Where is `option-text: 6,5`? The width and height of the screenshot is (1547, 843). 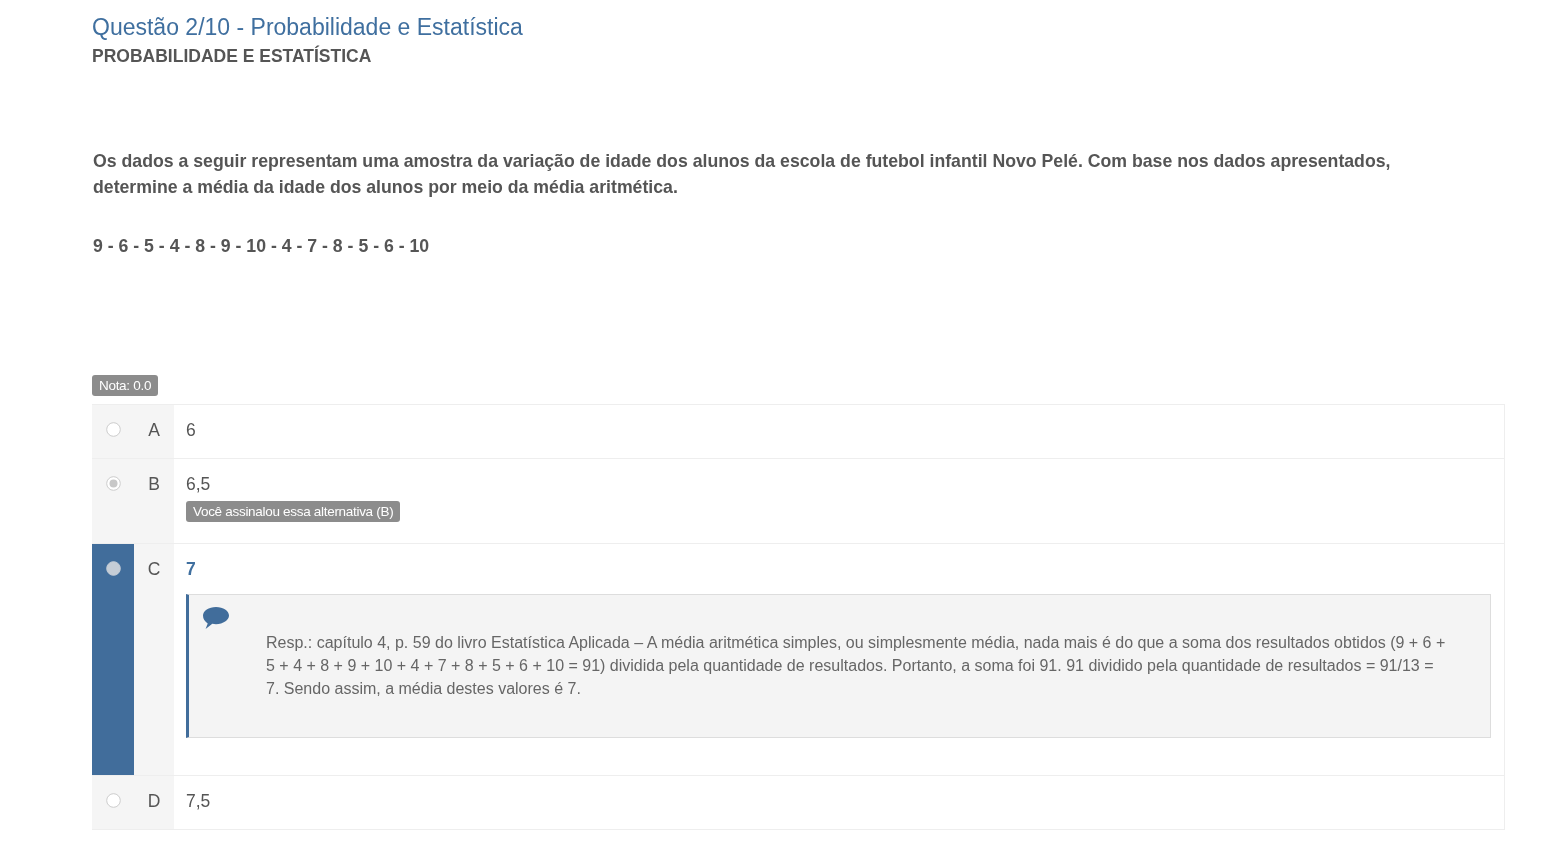
option-text: 6,5 is located at coordinates (198, 484).